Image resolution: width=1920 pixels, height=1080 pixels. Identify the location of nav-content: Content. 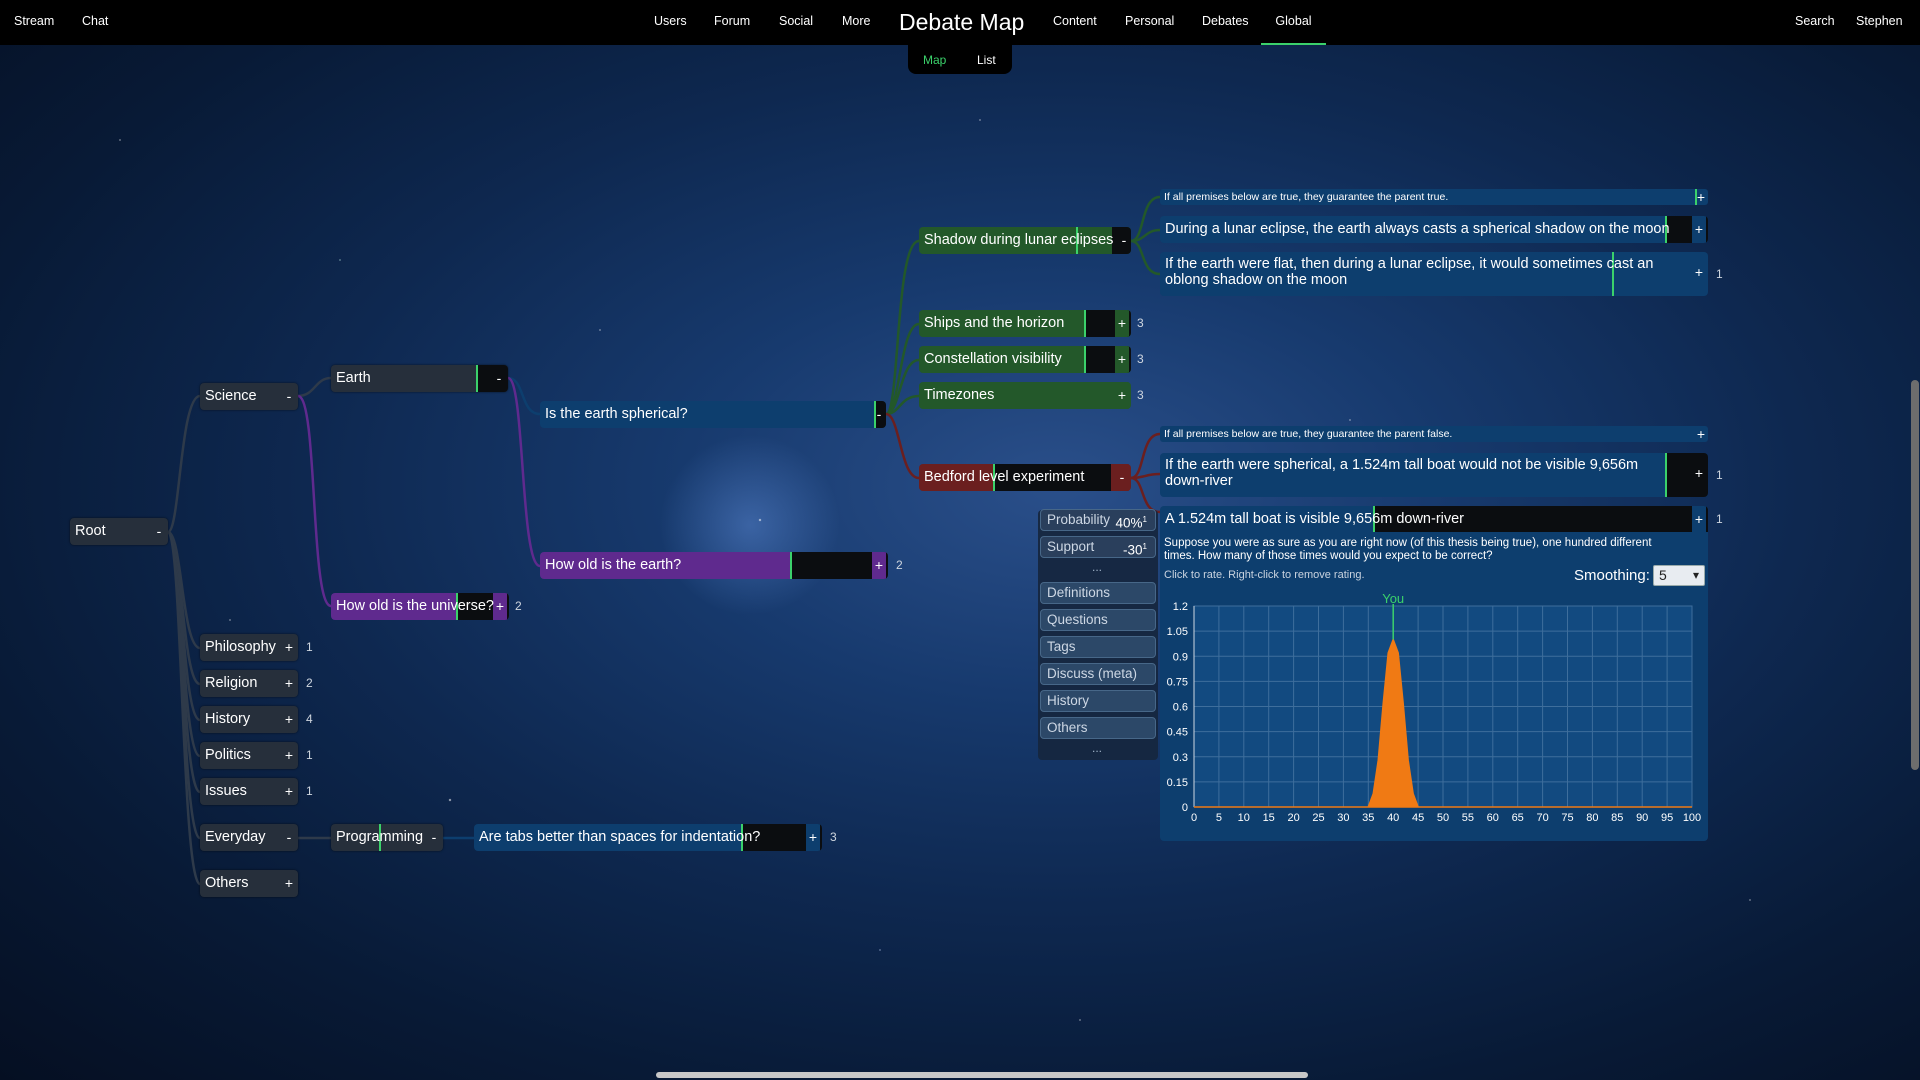
(1075, 22).